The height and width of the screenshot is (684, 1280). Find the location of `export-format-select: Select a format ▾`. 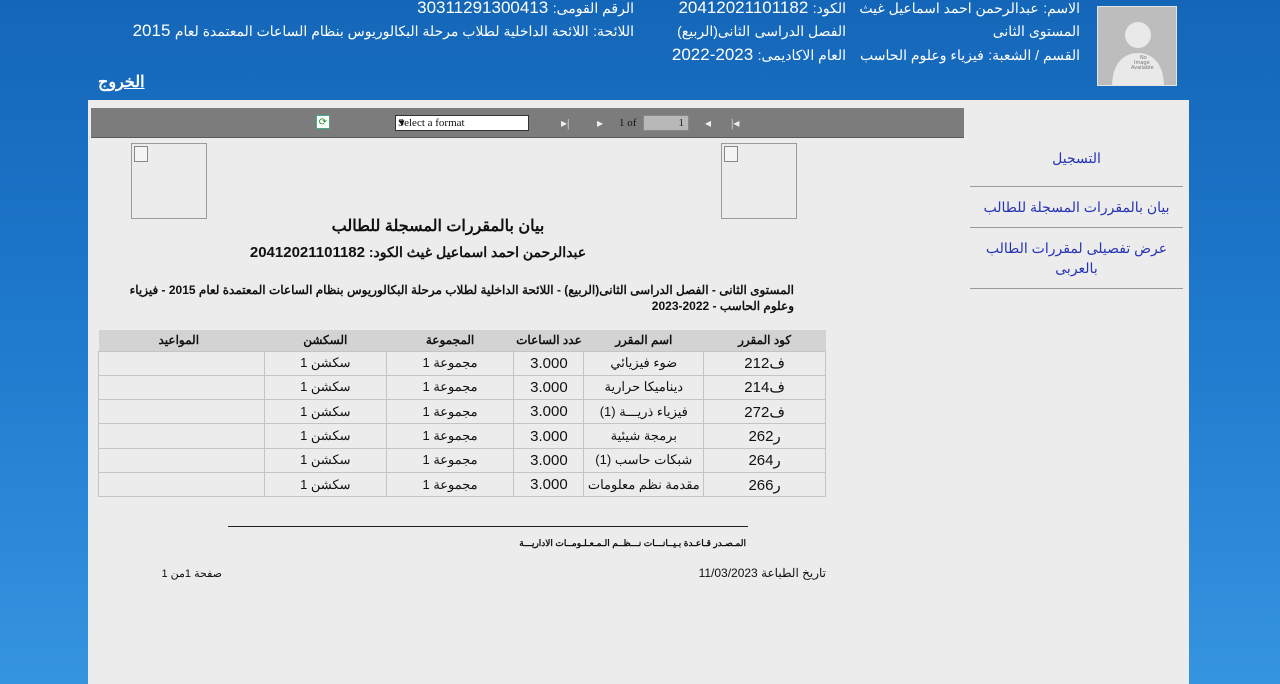

export-format-select: Select a format ▾ is located at coordinates (462, 123).